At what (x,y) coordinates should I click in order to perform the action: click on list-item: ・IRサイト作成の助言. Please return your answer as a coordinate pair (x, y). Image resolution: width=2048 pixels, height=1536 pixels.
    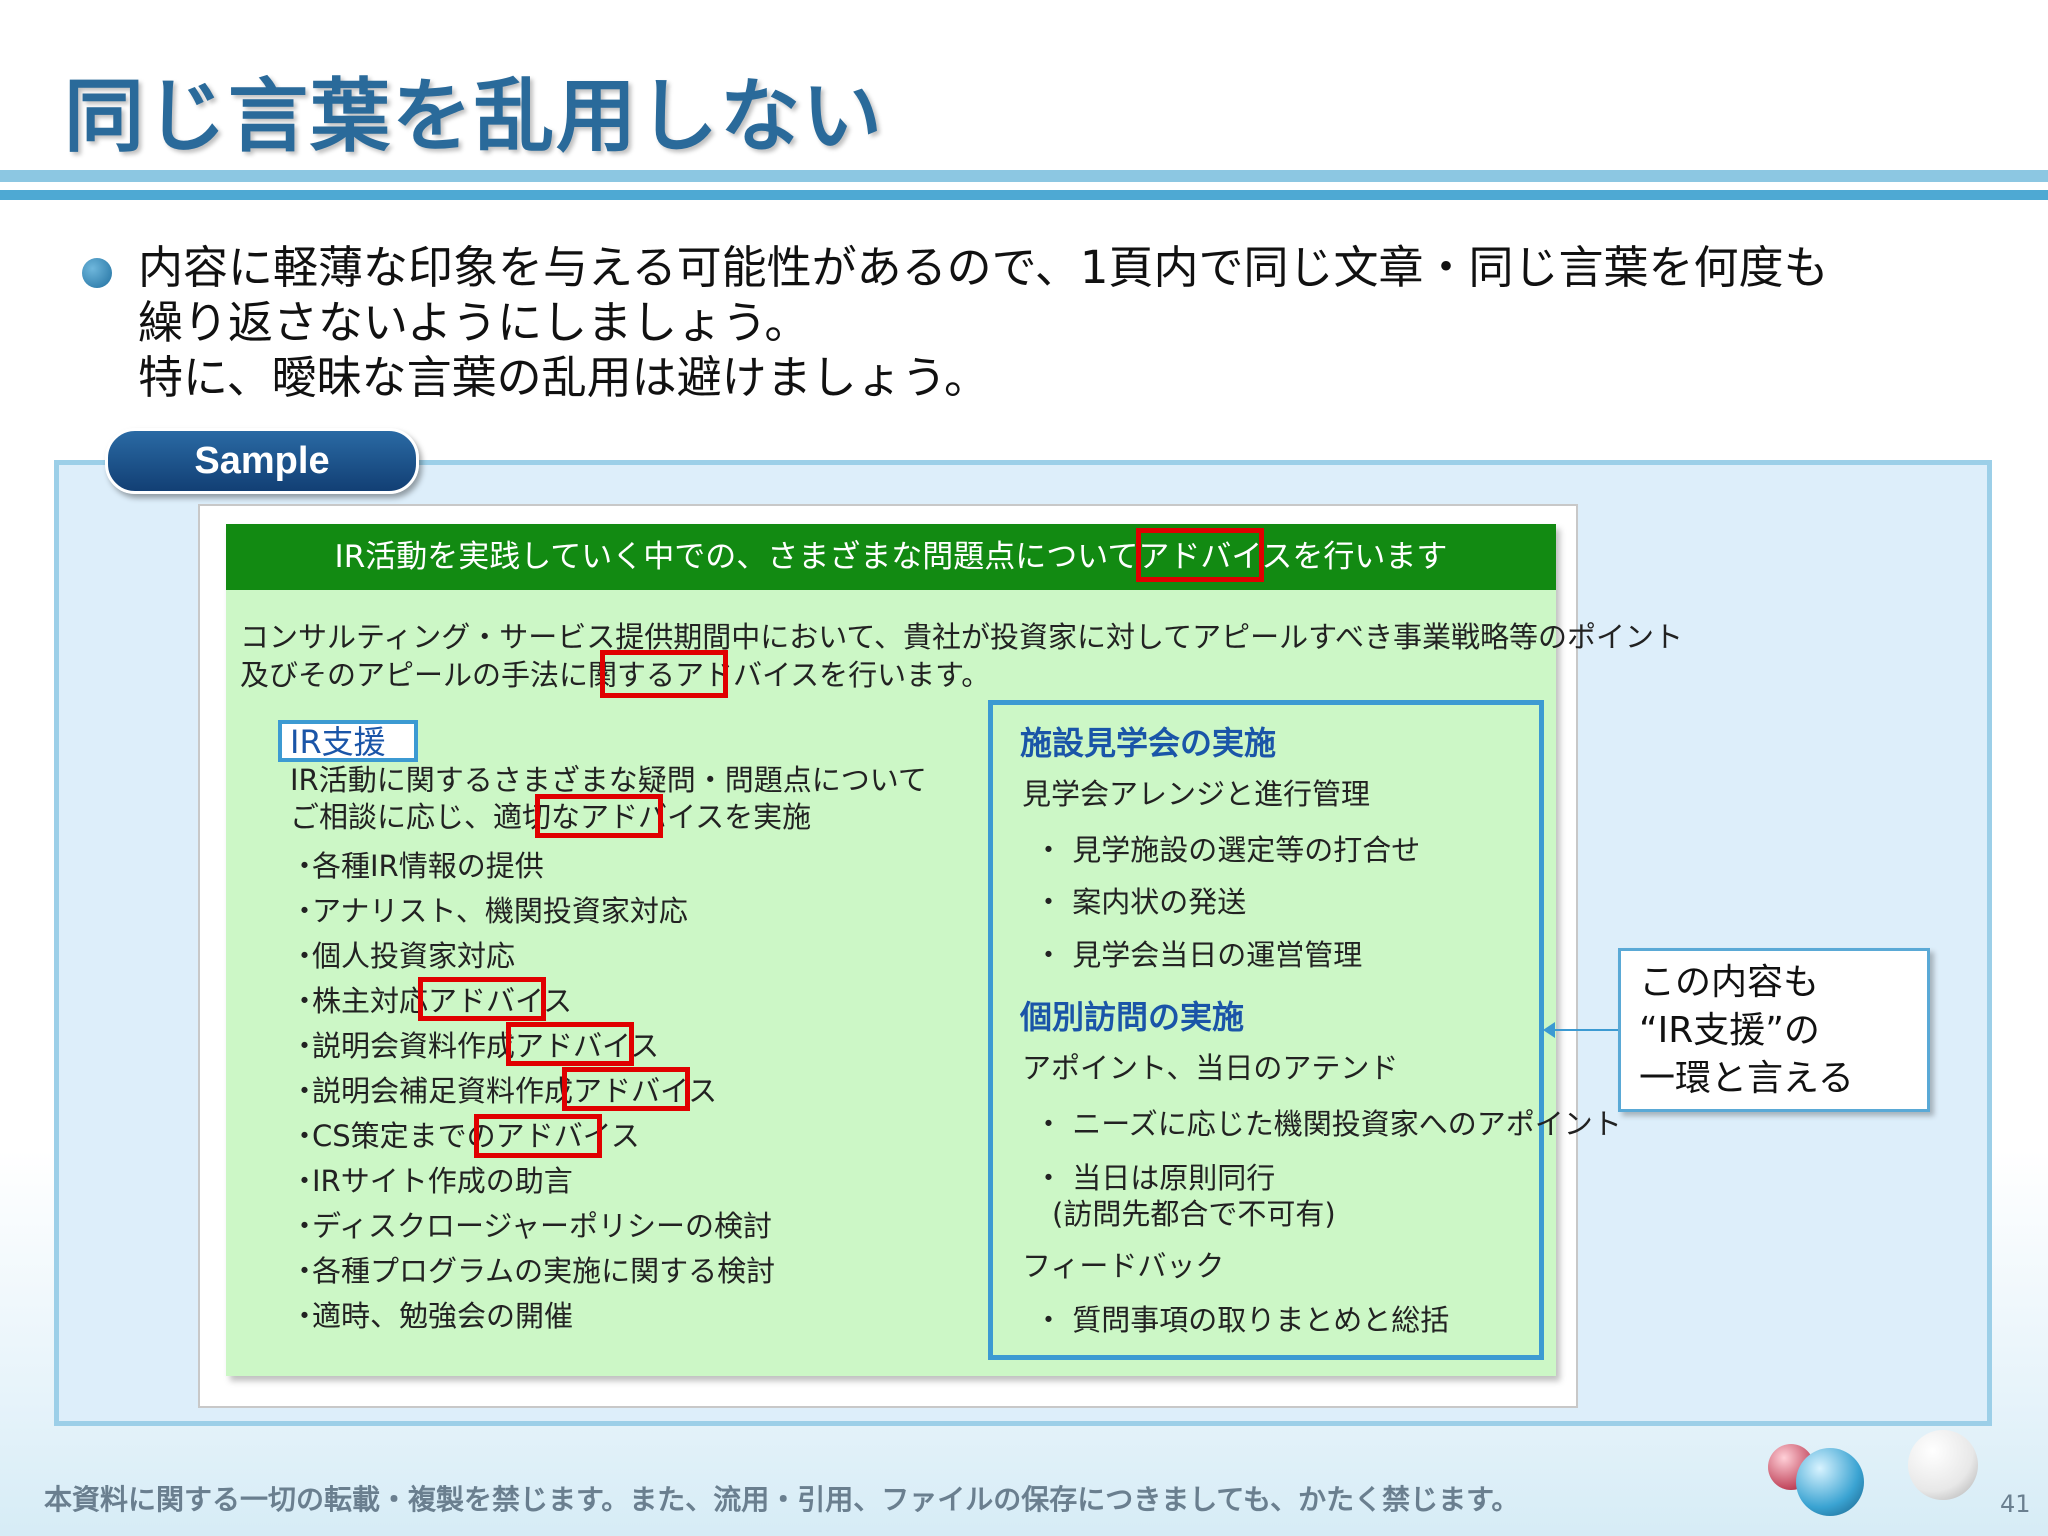
    Looking at the image, I should click on (431, 1181).